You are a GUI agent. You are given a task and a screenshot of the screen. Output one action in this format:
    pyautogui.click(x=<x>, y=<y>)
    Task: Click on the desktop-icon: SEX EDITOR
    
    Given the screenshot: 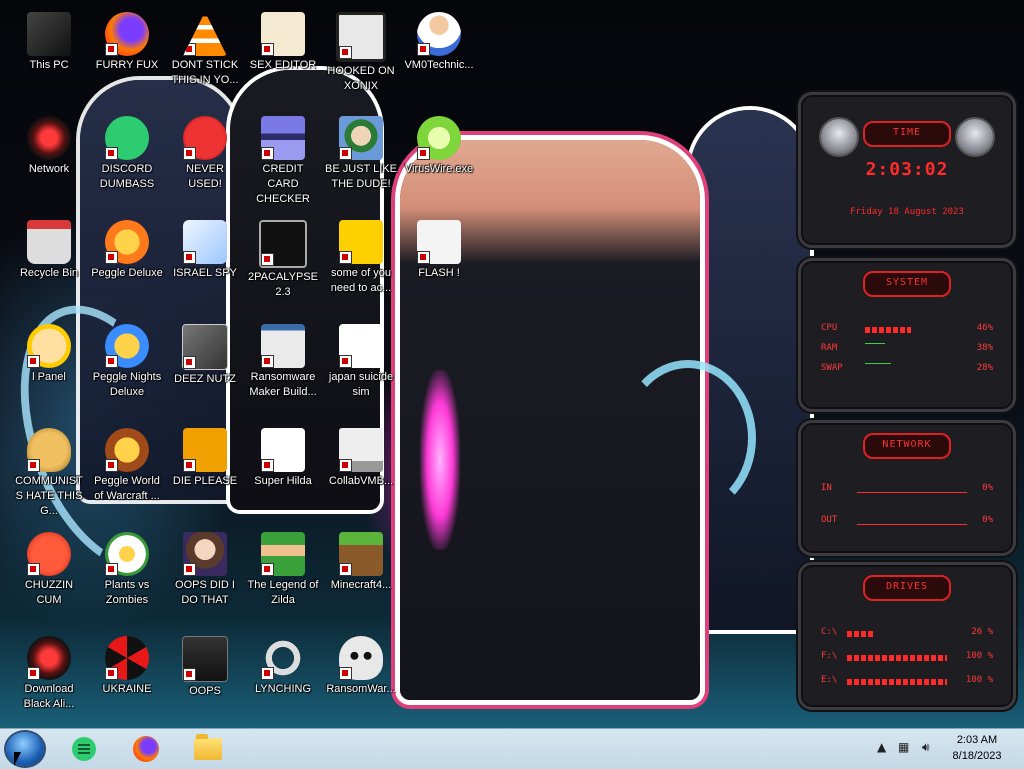 What is the action you would take?
    pyautogui.click(x=283, y=52)
    